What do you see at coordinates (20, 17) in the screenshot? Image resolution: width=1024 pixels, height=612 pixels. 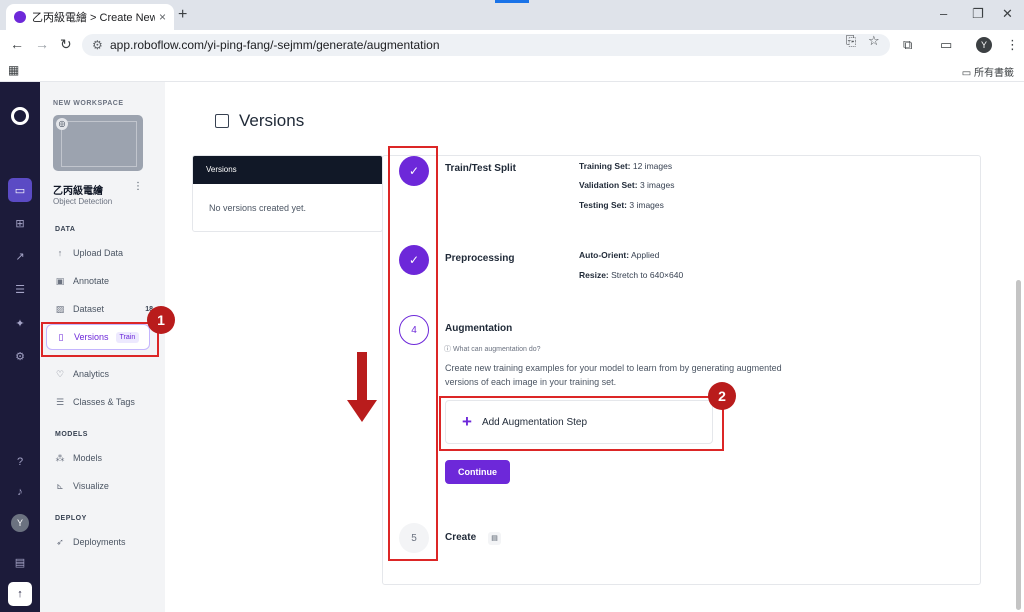 I see `roboflow-favicon-icon` at bounding box center [20, 17].